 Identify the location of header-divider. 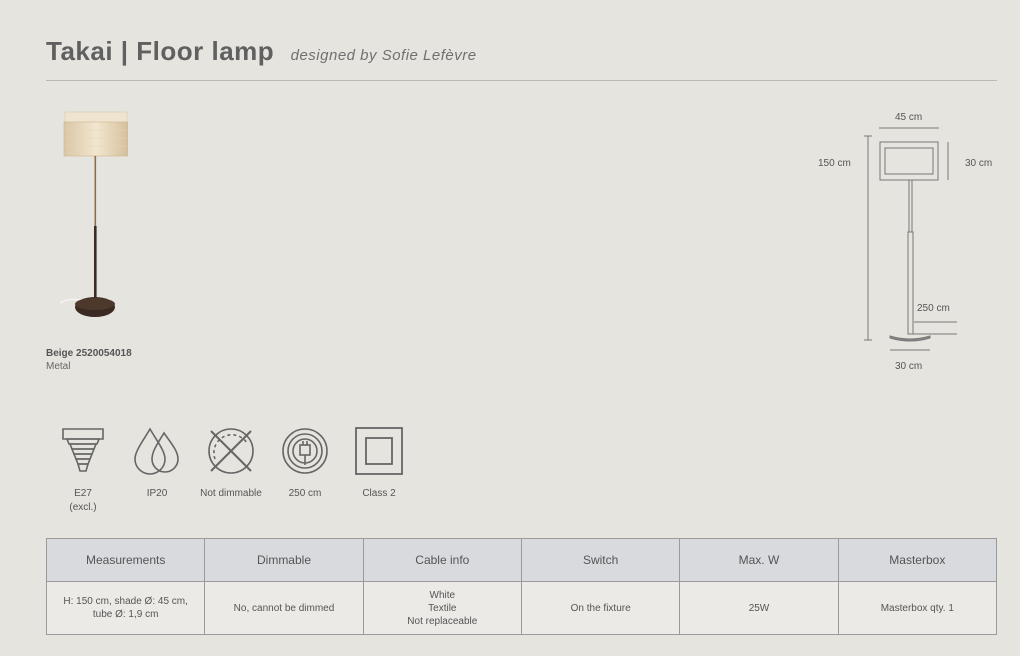
(521, 80).